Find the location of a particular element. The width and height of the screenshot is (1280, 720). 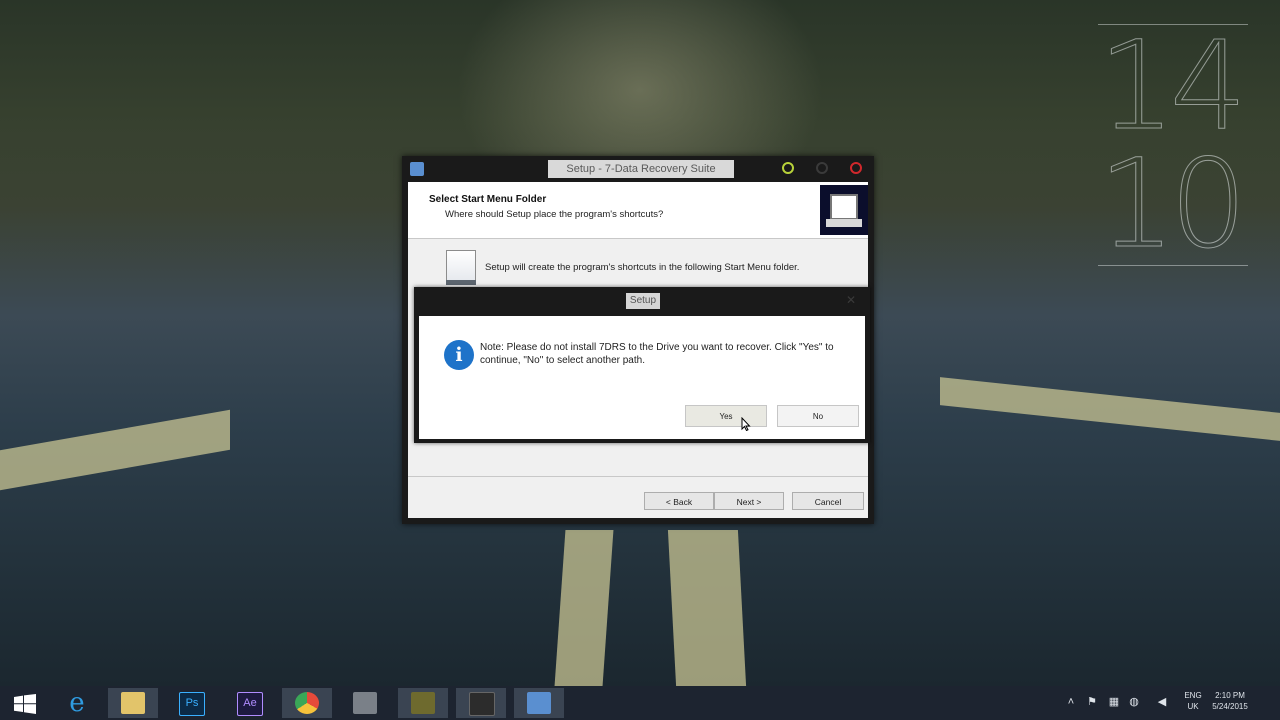

after-effects-icon: Ae is located at coordinates (250, 704).